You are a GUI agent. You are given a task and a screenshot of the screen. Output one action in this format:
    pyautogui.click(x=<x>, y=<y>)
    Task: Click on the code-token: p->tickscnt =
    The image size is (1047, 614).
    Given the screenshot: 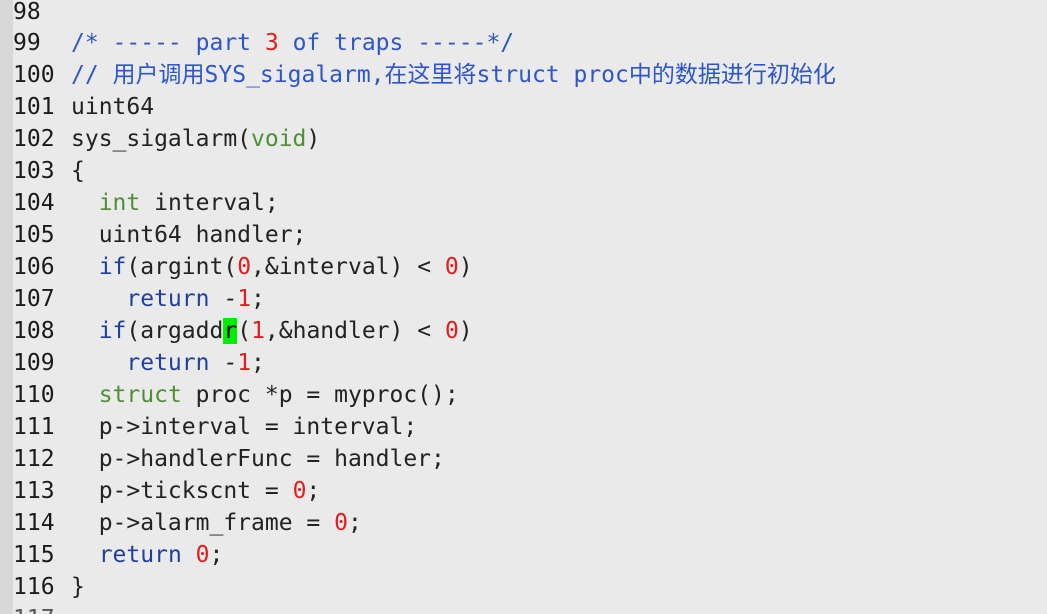 What is the action you would take?
    pyautogui.click(x=182, y=491)
    